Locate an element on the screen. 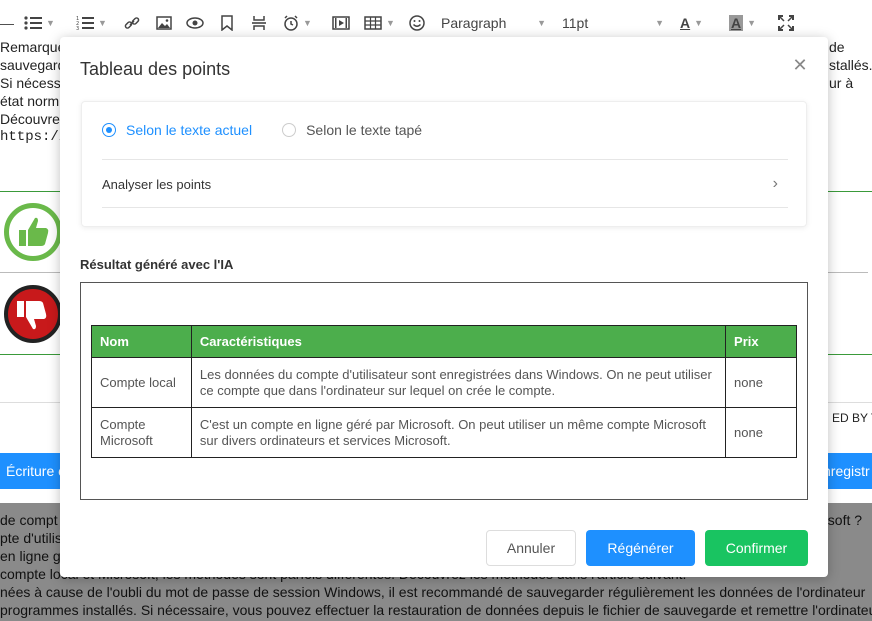  radio-current-text: Selon le texte actuel is located at coordinates (177, 130).